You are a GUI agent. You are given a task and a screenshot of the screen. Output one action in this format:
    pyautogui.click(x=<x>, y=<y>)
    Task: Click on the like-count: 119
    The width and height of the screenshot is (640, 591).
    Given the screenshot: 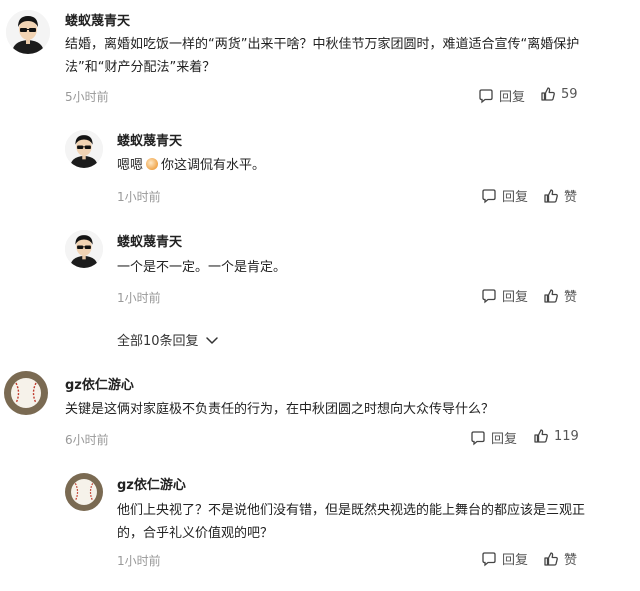 What is the action you would take?
    pyautogui.click(x=566, y=436)
    